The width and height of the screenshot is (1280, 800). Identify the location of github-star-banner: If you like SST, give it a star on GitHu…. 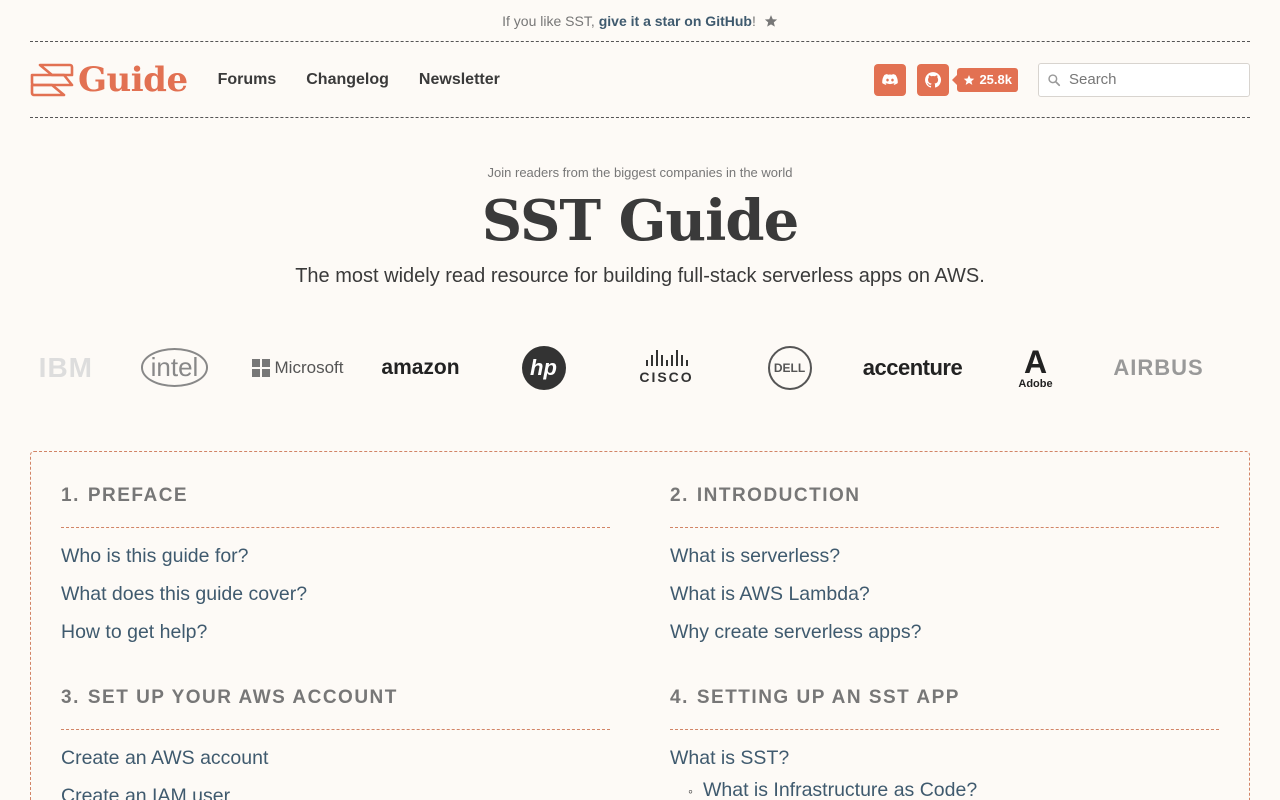
(640, 21).